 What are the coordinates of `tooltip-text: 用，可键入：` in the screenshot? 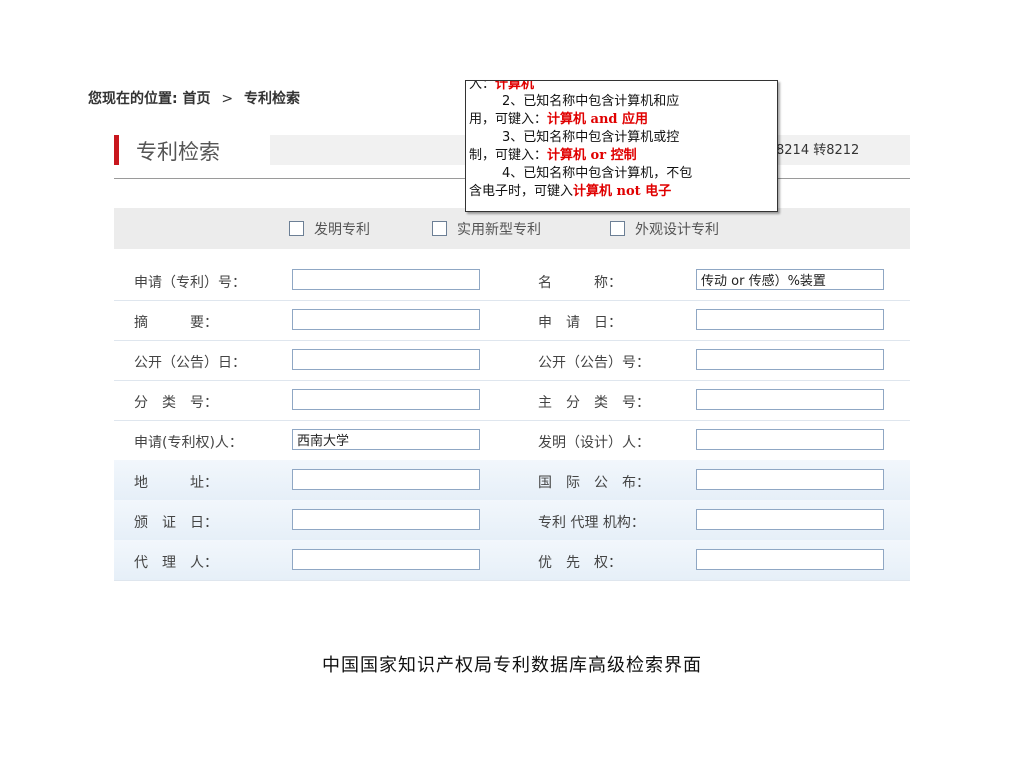 It's located at (508, 119).